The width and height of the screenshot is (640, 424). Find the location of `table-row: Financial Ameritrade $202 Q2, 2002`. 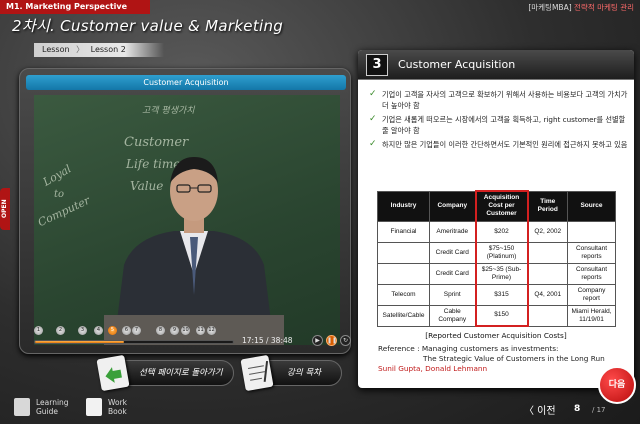

table-row: Financial Ameritrade $202 Q2, 2002 is located at coordinates (496, 231).